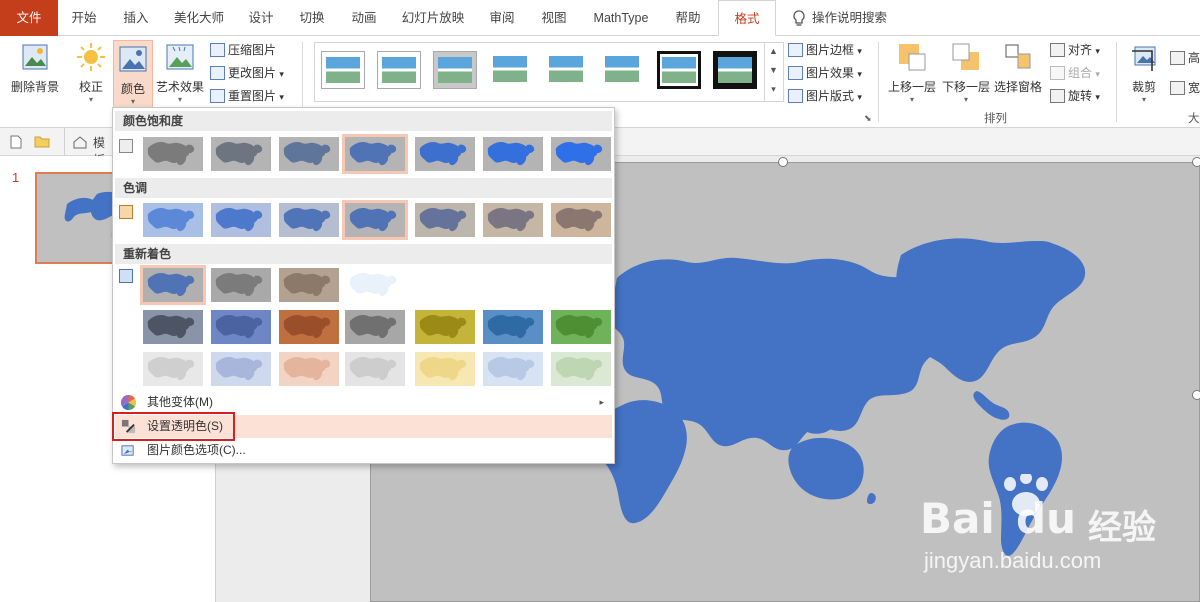 The height and width of the screenshot is (602, 1200). I want to click on remove-background-button: 删除背景, so click(35, 68).